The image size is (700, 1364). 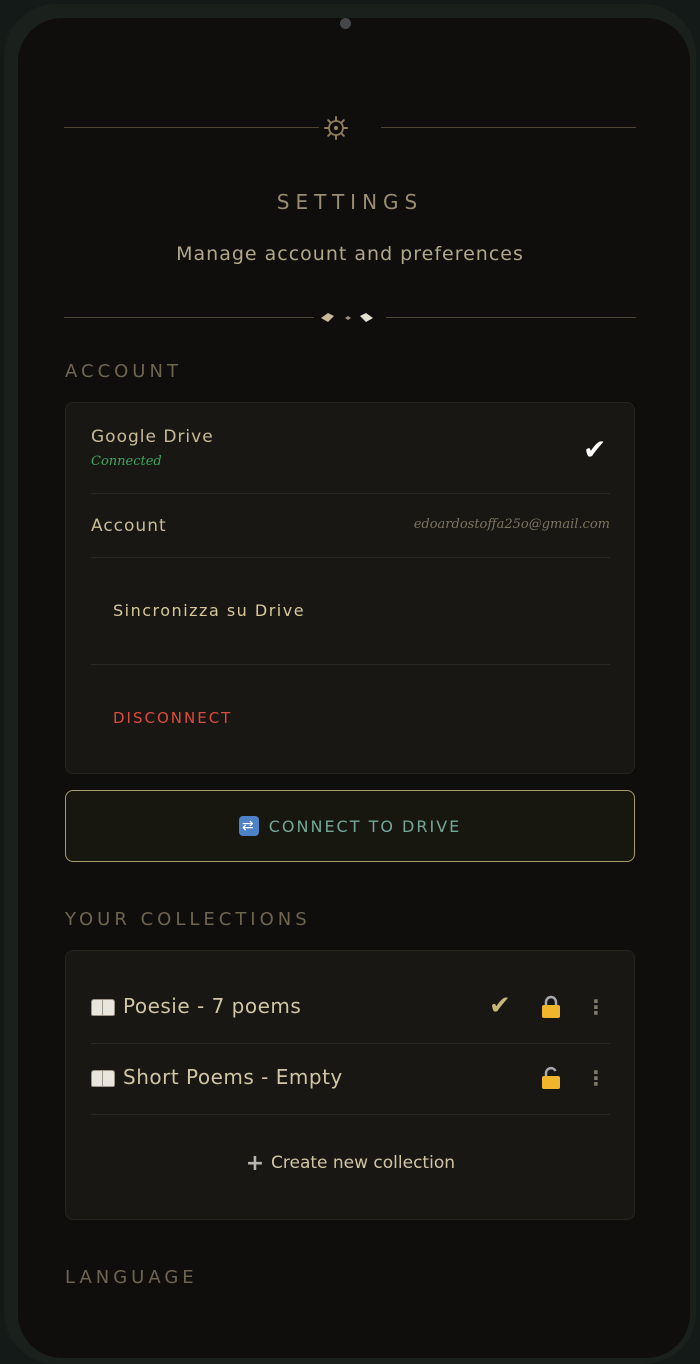 I want to click on page-title: SETTINGS, so click(x=350, y=202).